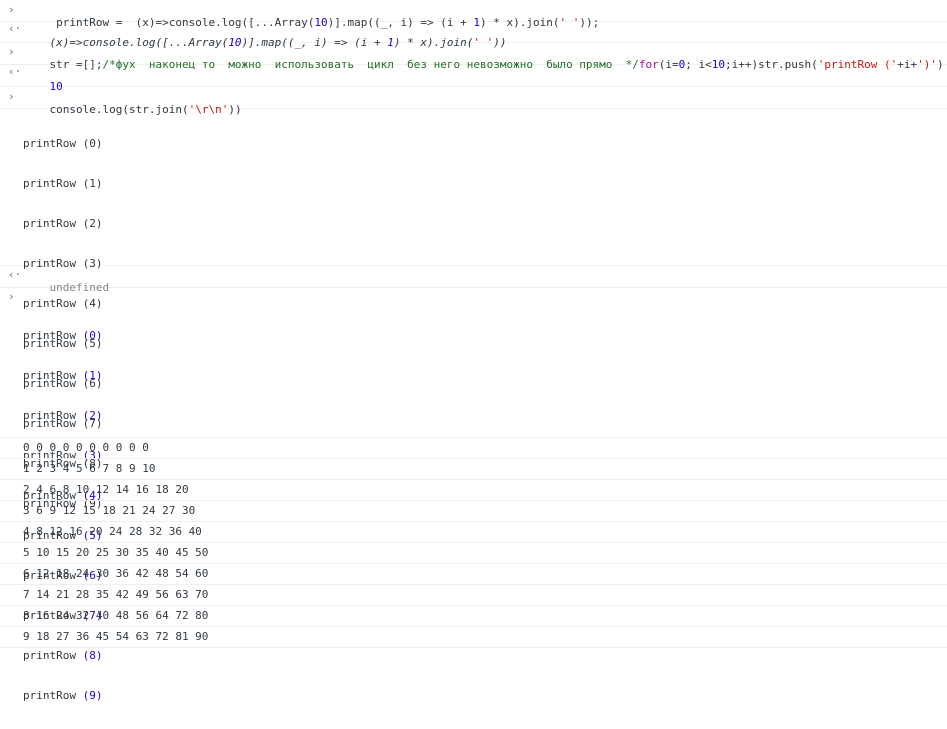 This screenshot has width=947, height=729. Describe the element at coordinates (473, 532) in the screenshot. I see `log-row: 4 8 12 16 20 24 28 32 36 40` at that location.